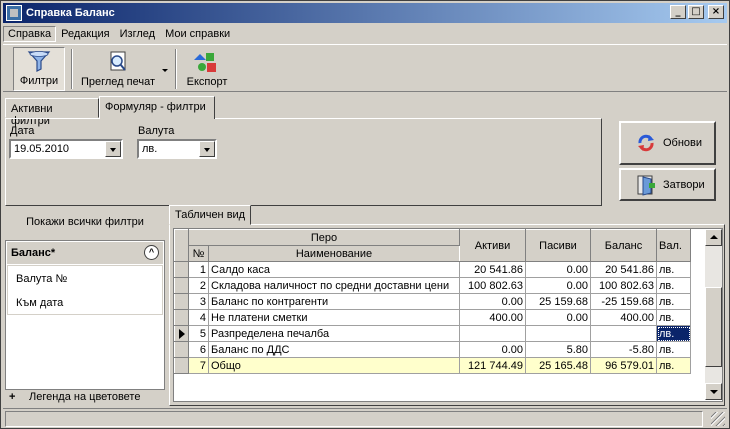 The height and width of the screenshot is (429, 730). Describe the element at coordinates (623, 349) in the screenshot. I see `cell-balance: -5.80` at that location.